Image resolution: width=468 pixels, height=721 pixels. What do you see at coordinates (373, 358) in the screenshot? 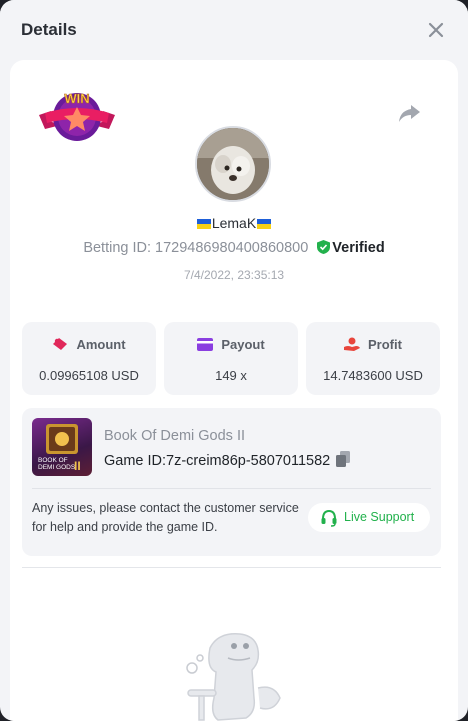
I see `profit-card: Profit 14.7483600 USD` at bounding box center [373, 358].